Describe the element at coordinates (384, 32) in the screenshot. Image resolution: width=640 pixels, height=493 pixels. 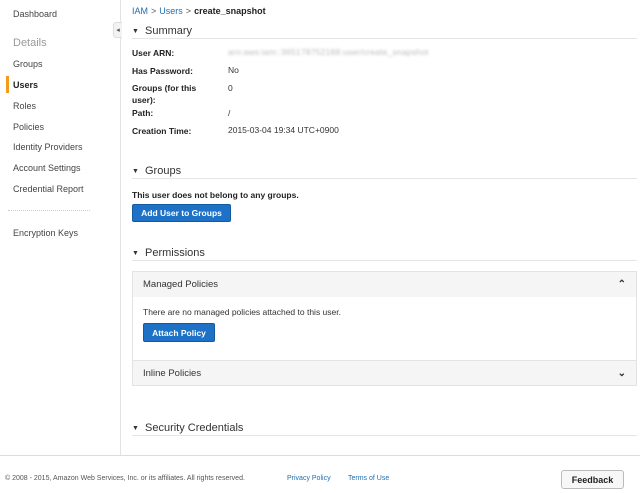
I see `summary-section-header: ▼ Summary` at that location.